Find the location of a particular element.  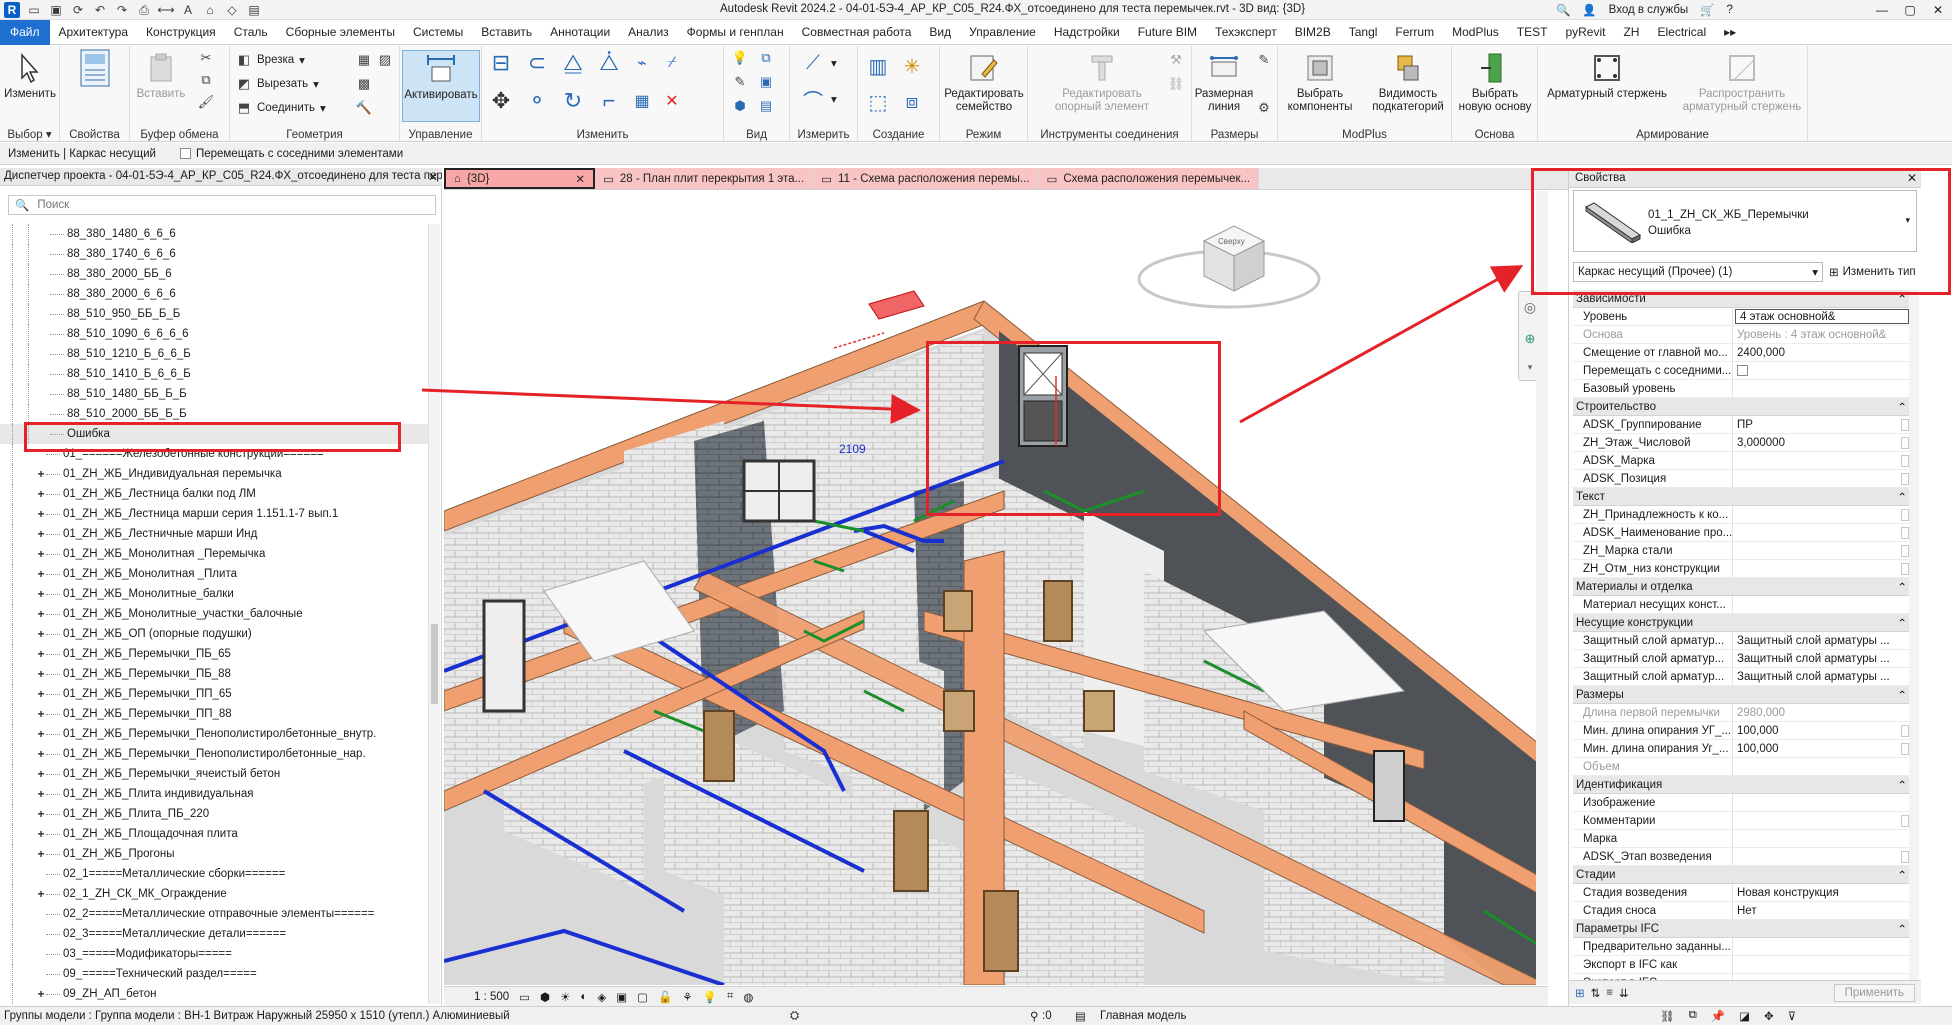

tab-addins: Надстройки is located at coordinates (1087, 32).